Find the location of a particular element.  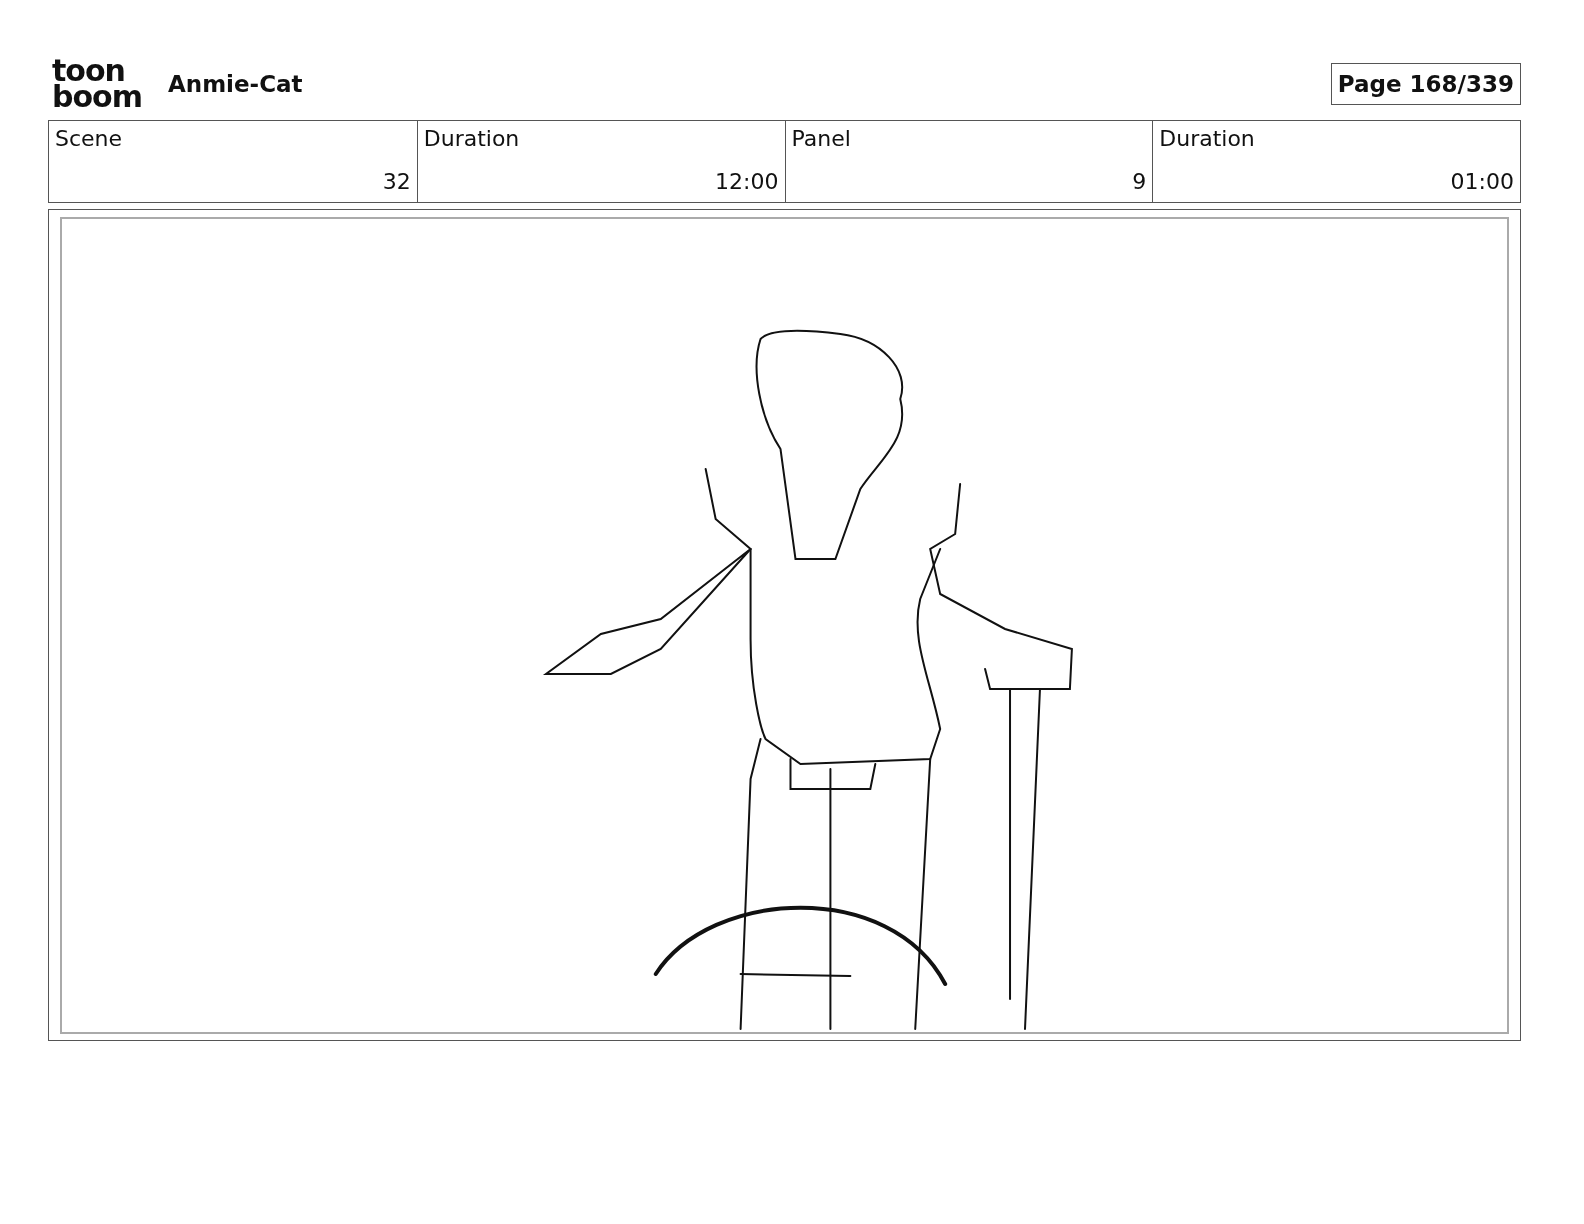

page-number: Page 168/339 is located at coordinates (1425, 84).